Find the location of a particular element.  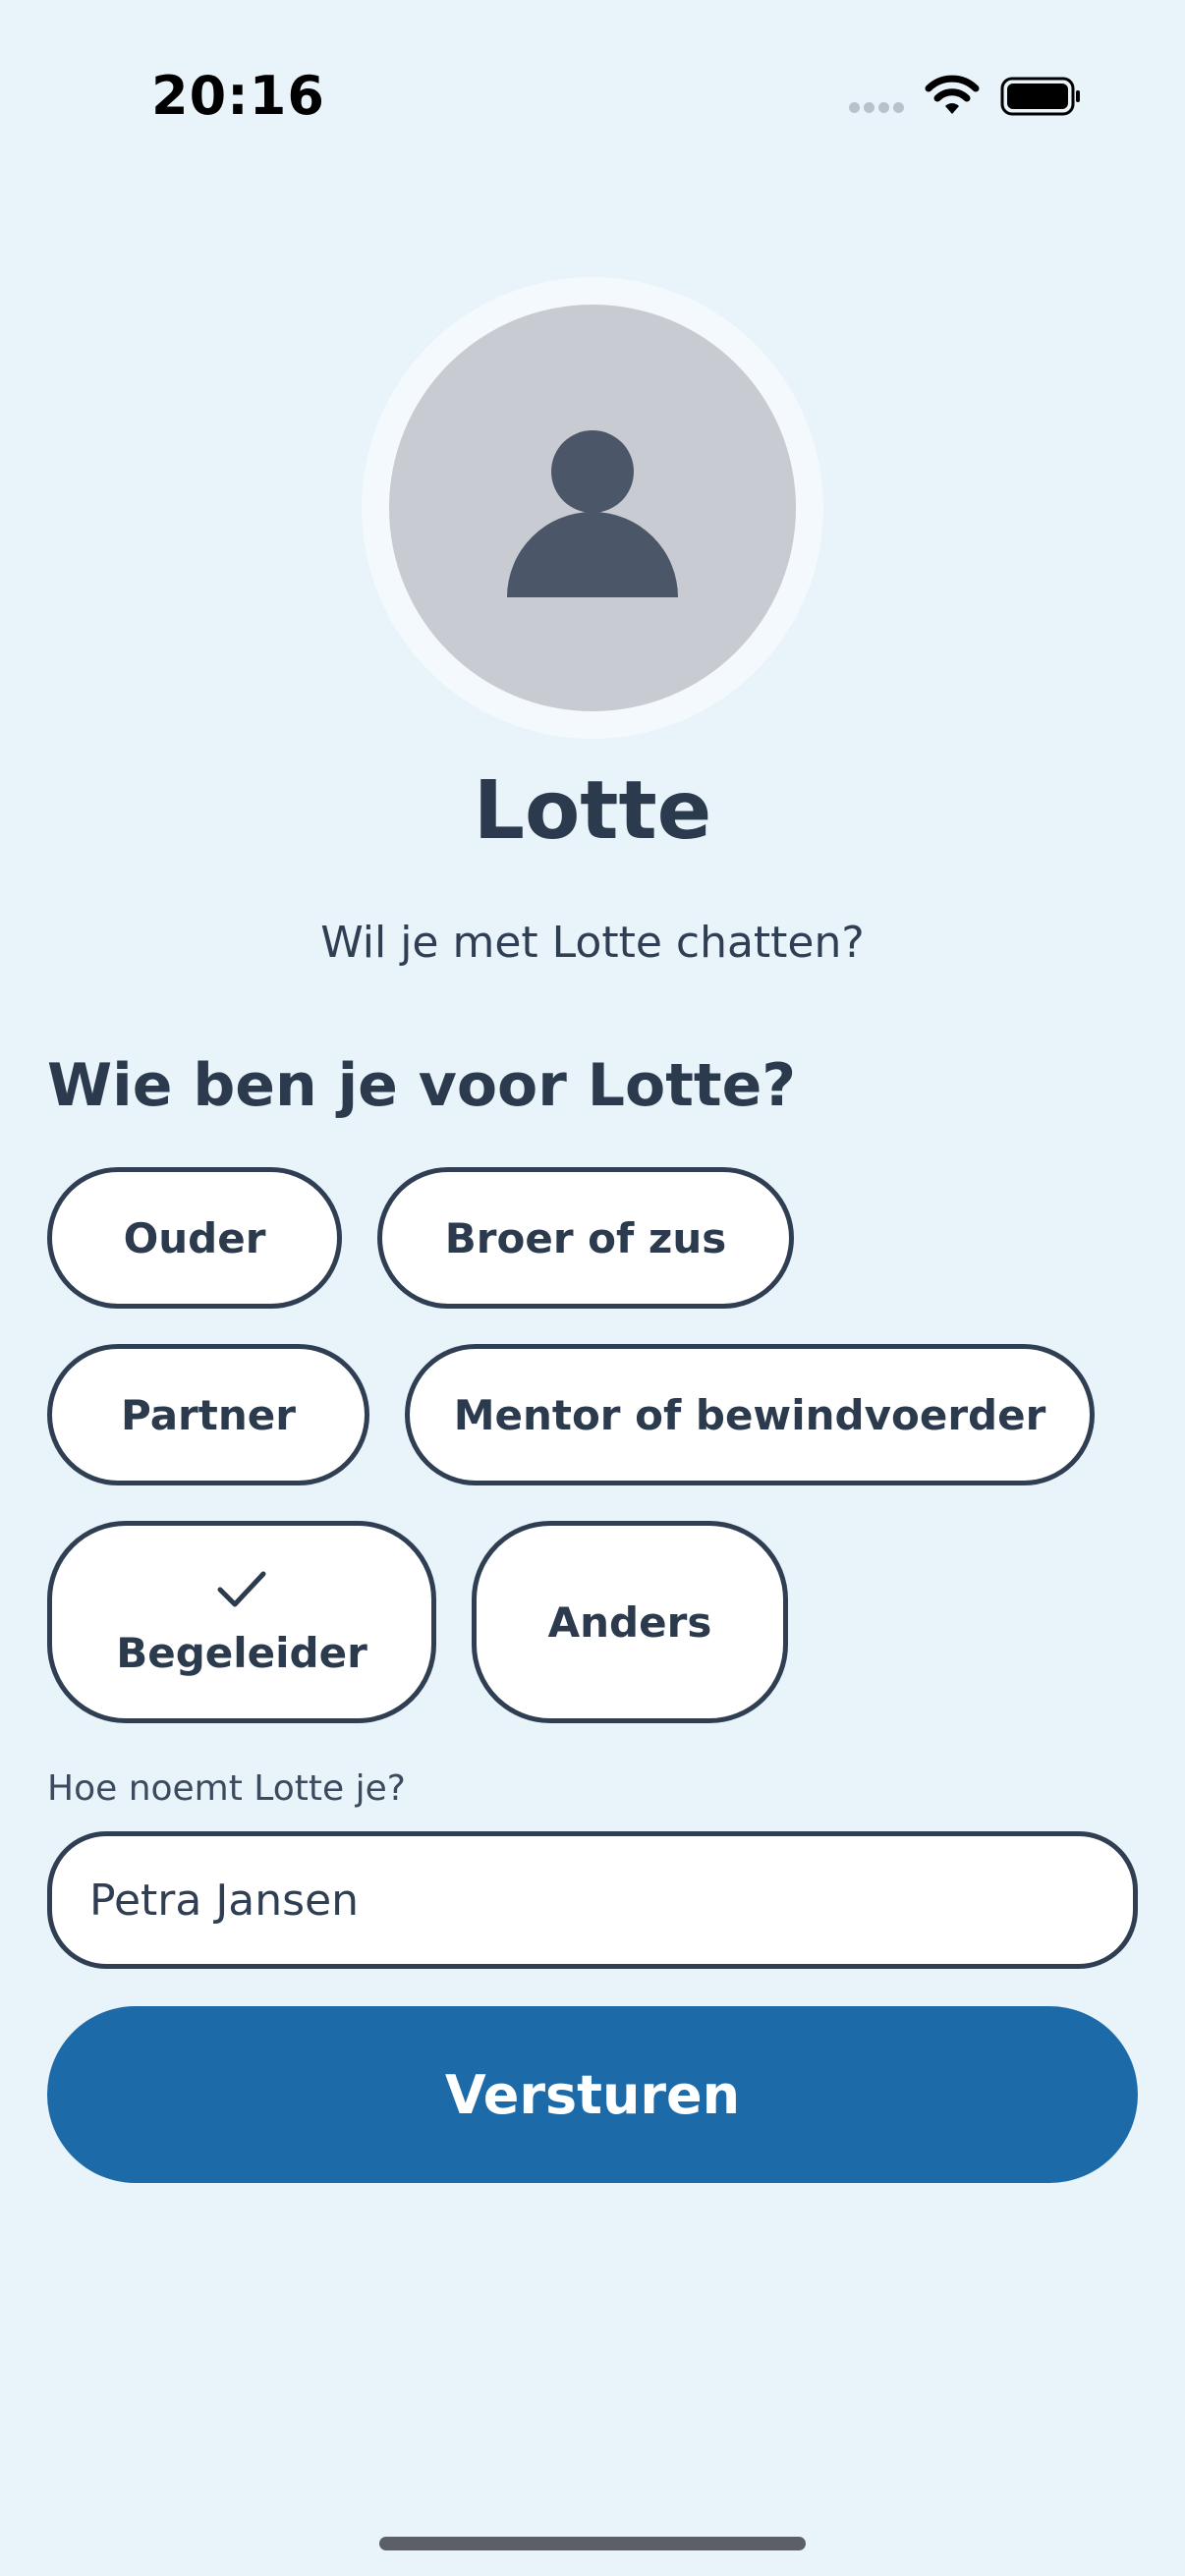

status-time: 20:16 is located at coordinates (238, 96).